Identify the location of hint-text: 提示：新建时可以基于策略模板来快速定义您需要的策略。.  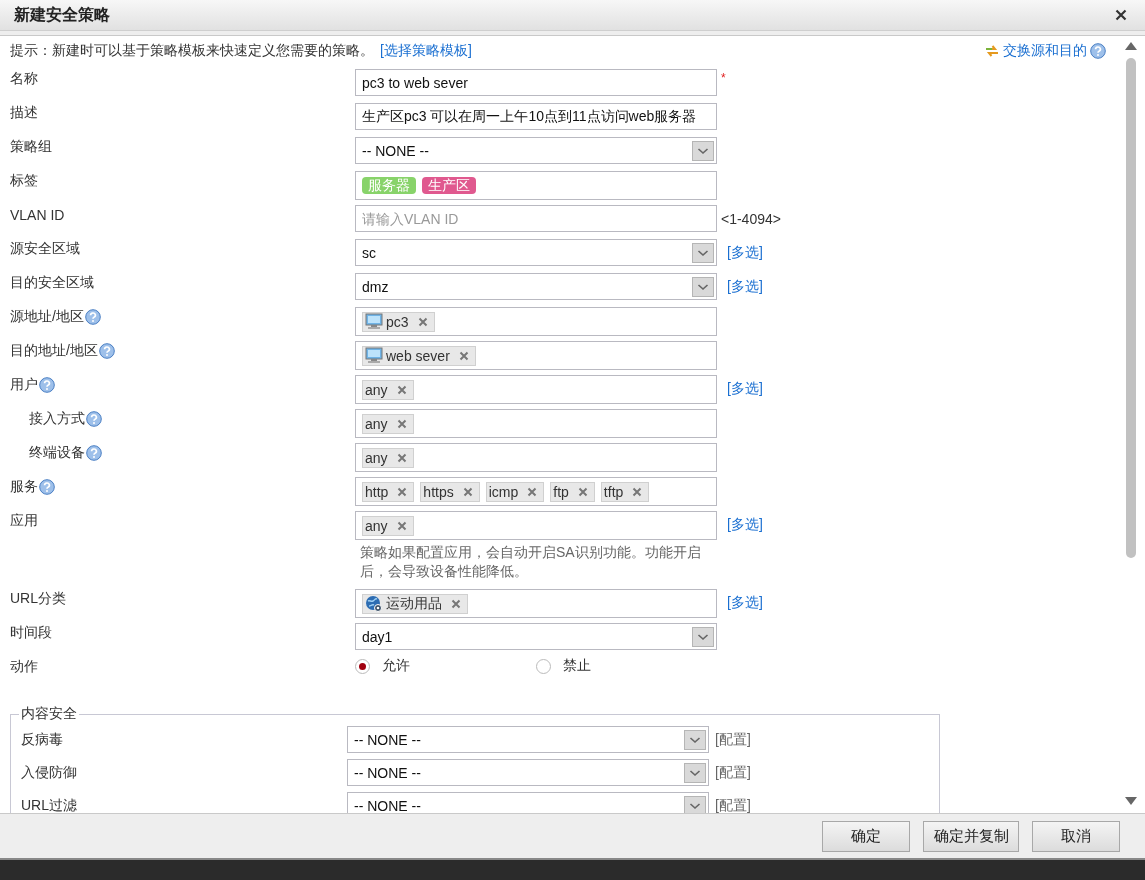
(192, 51).